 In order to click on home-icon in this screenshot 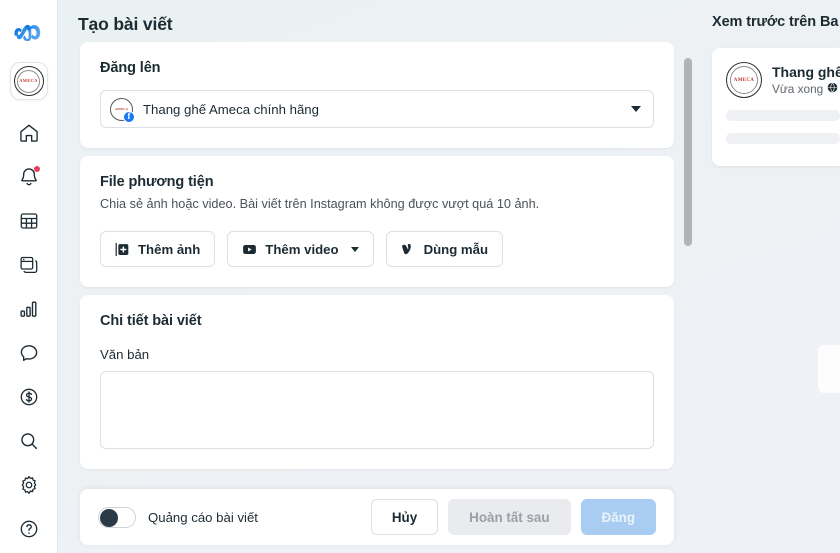, I will do `click(29, 133)`.